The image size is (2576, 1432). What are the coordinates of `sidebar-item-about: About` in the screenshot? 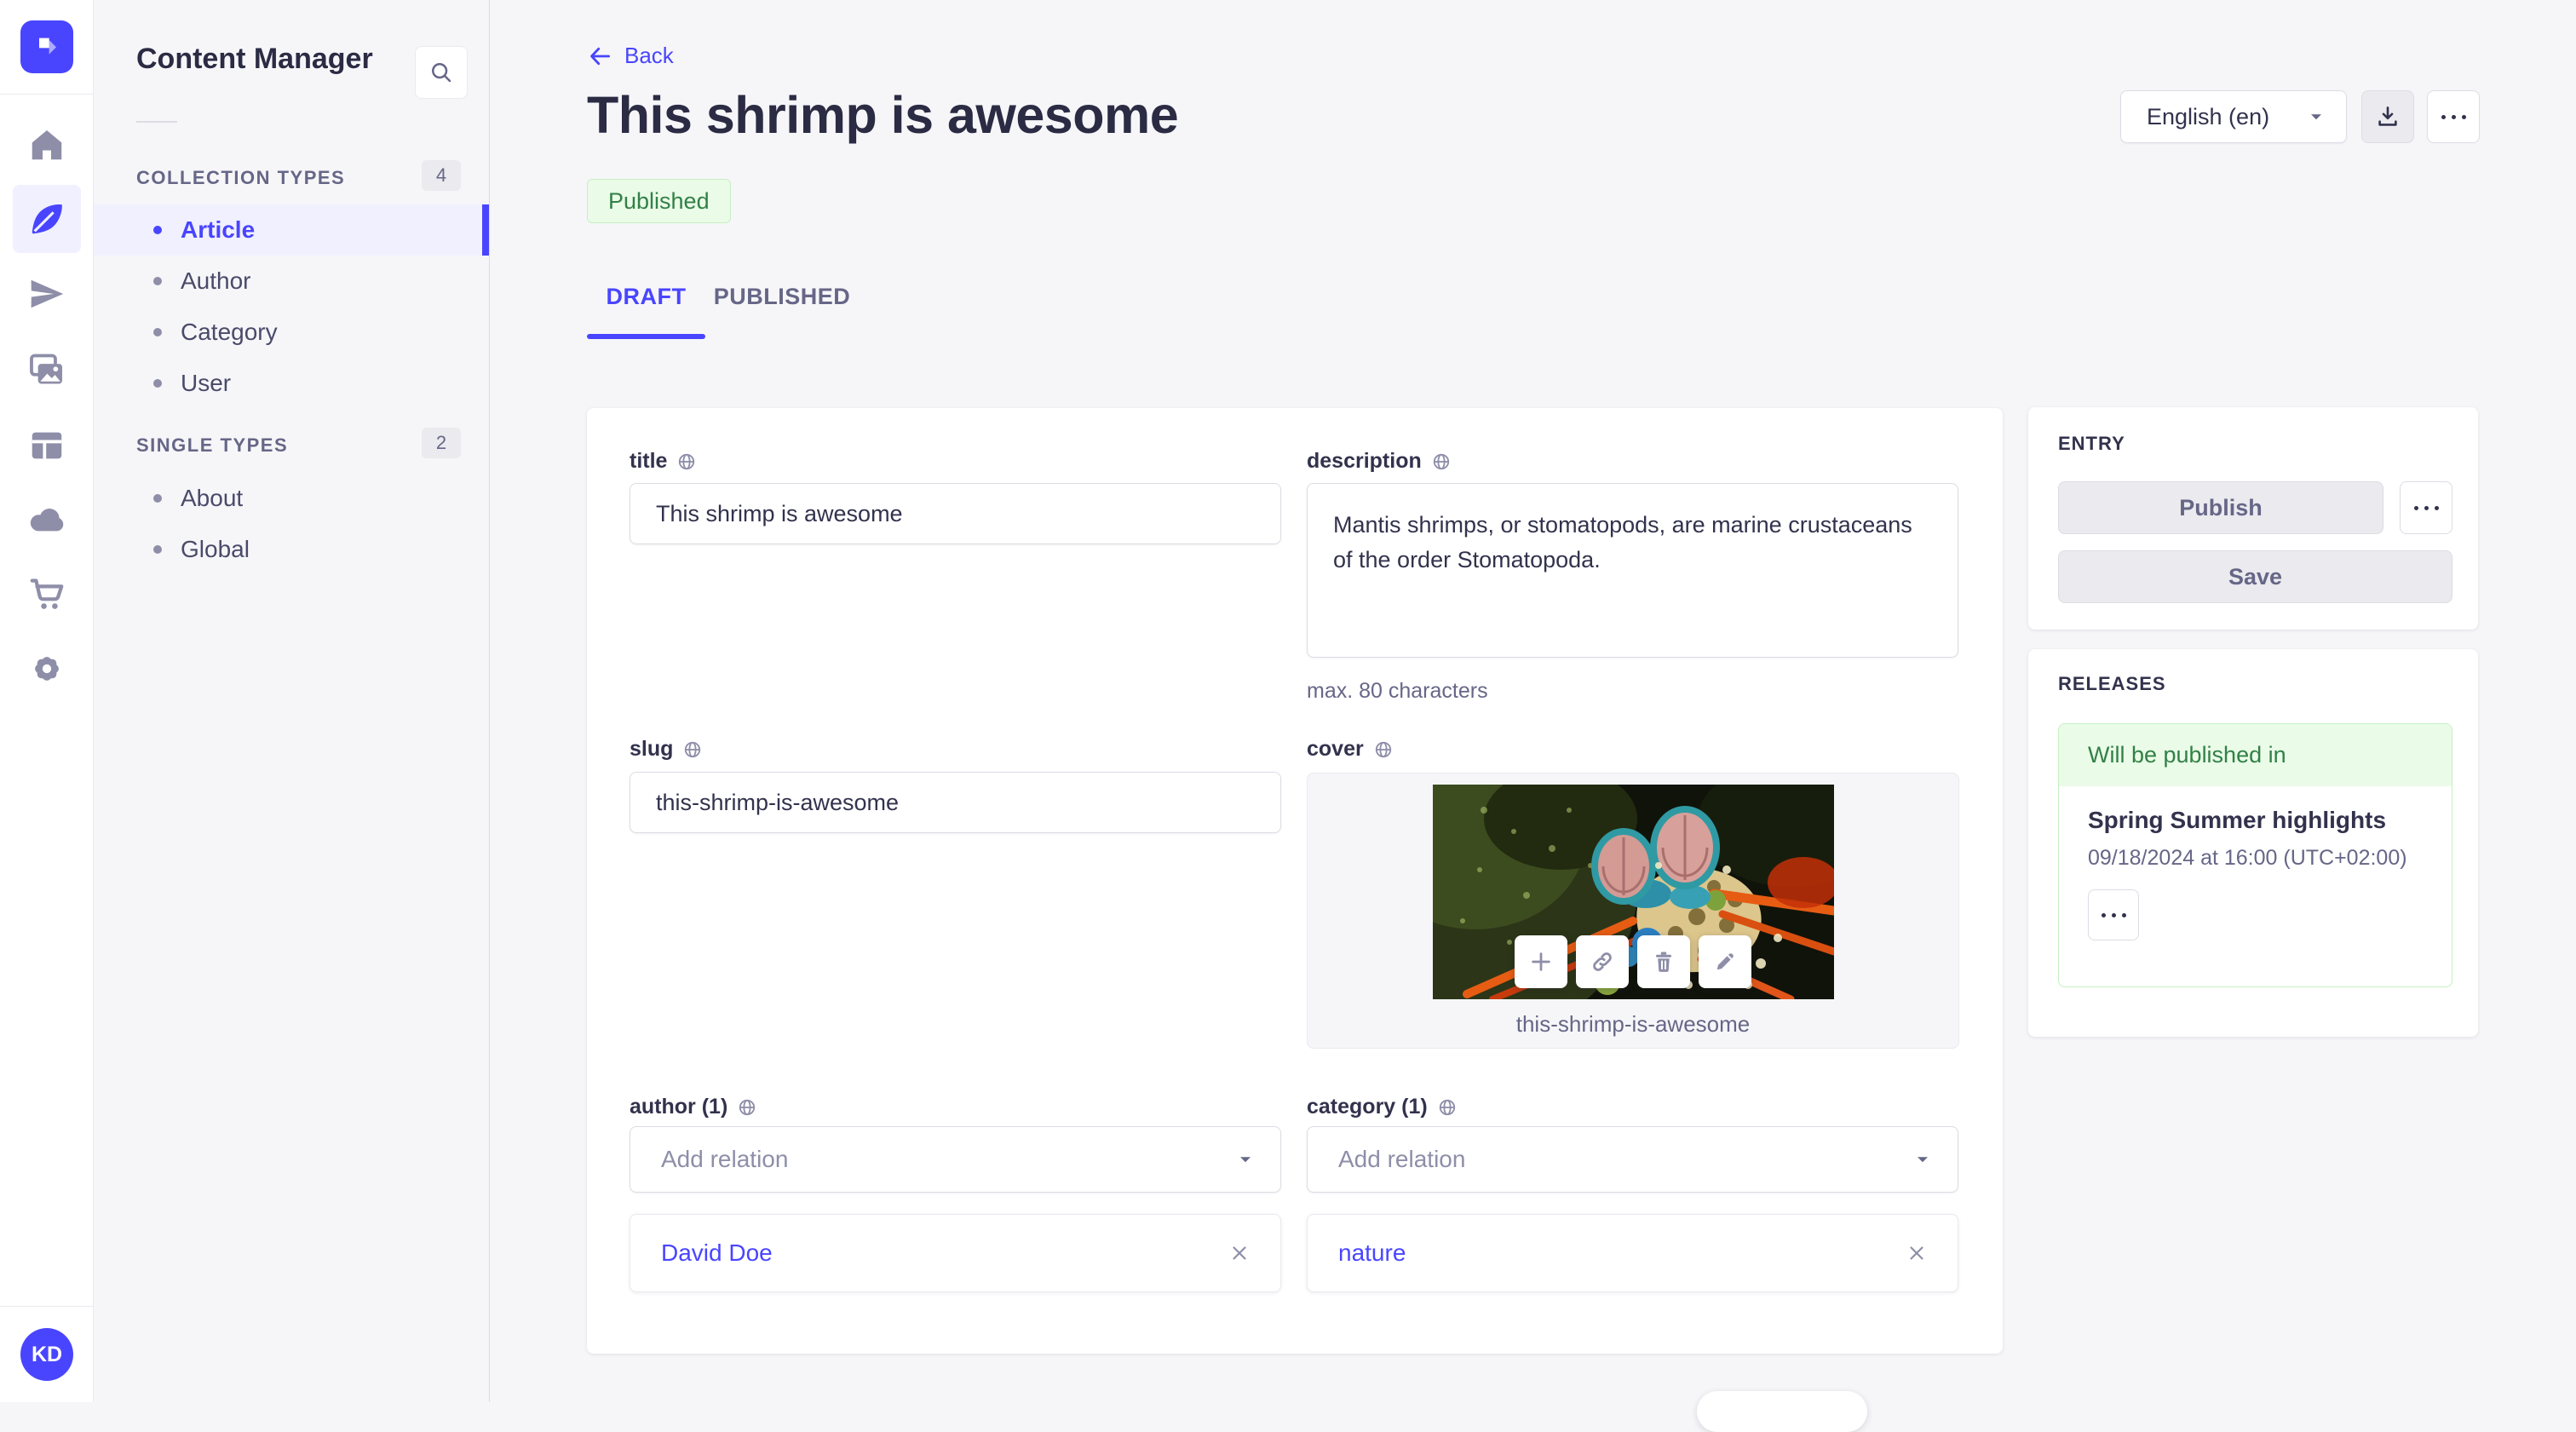 It's located at (291, 498).